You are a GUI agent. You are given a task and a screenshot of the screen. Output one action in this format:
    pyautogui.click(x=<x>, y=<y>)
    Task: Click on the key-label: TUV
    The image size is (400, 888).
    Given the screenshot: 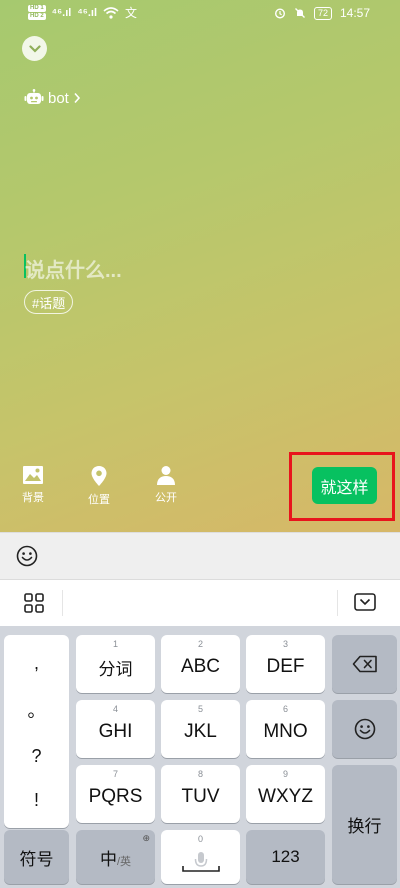 What is the action you would take?
    pyautogui.click(x=200, y=796)
    